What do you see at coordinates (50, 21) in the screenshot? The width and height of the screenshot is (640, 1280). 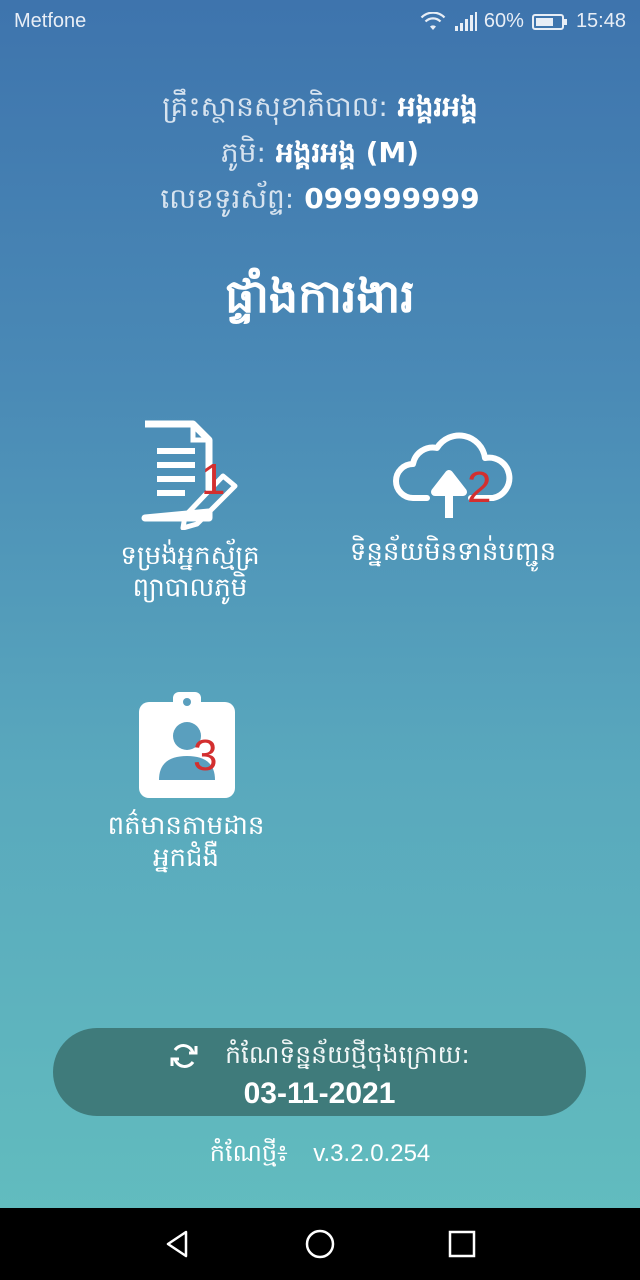 I see `carrier-name: Metfone` at bounding box center [50, 21].